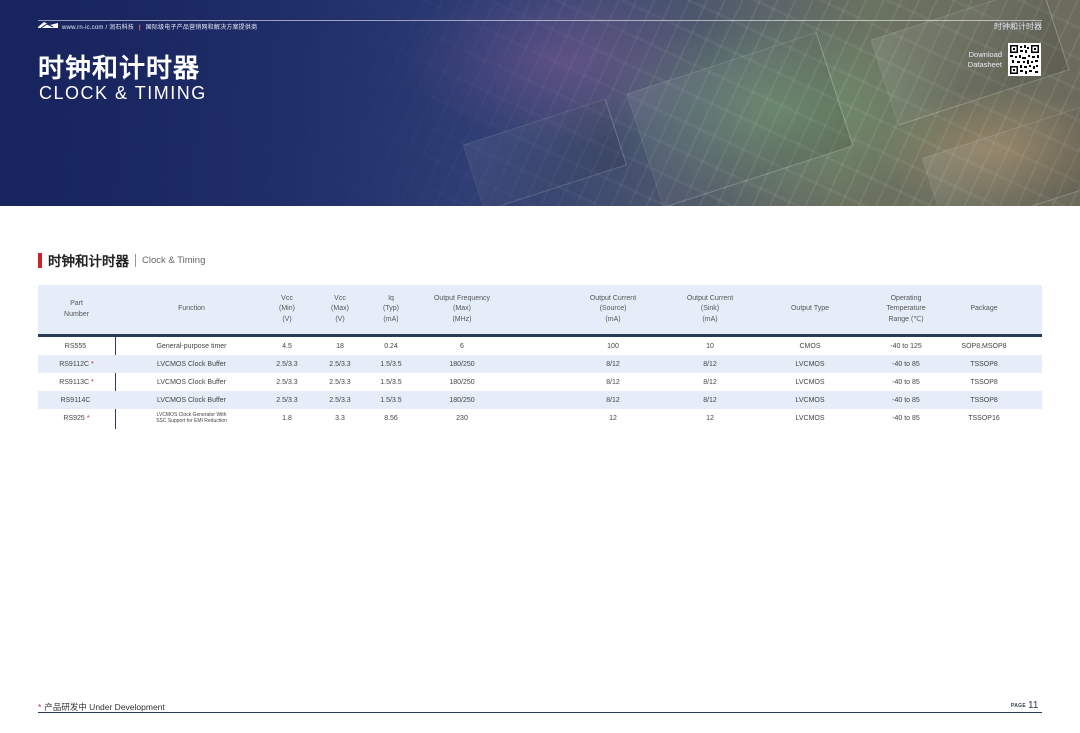 The image size is (1080, 733). Describe the element at coordinates (391, 346) in the screenshot. I see `cell-iq: 0.24` at that location.